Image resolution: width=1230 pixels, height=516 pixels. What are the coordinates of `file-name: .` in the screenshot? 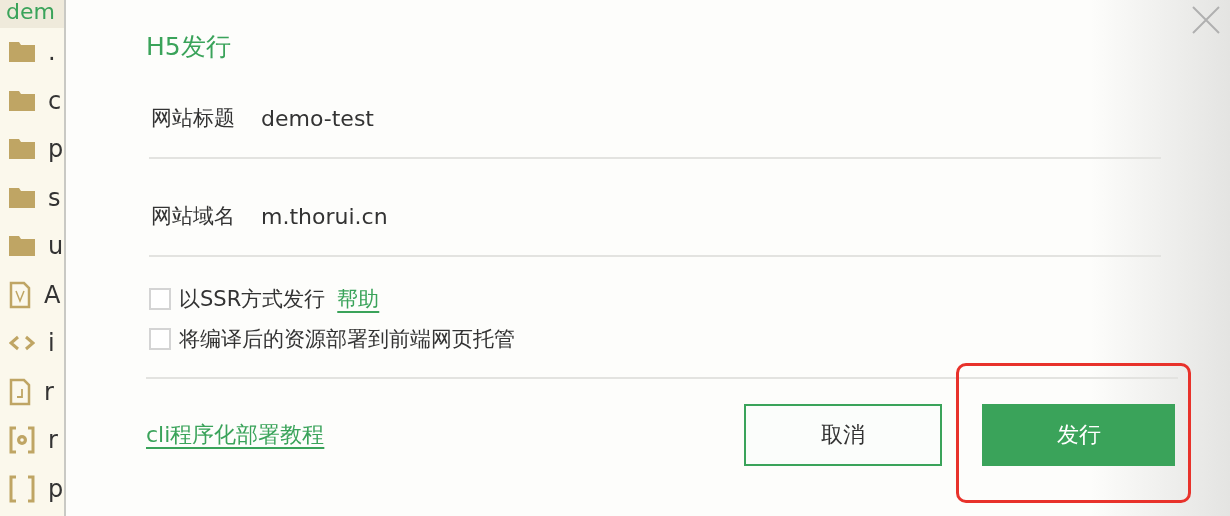 It's located at (52, 52).